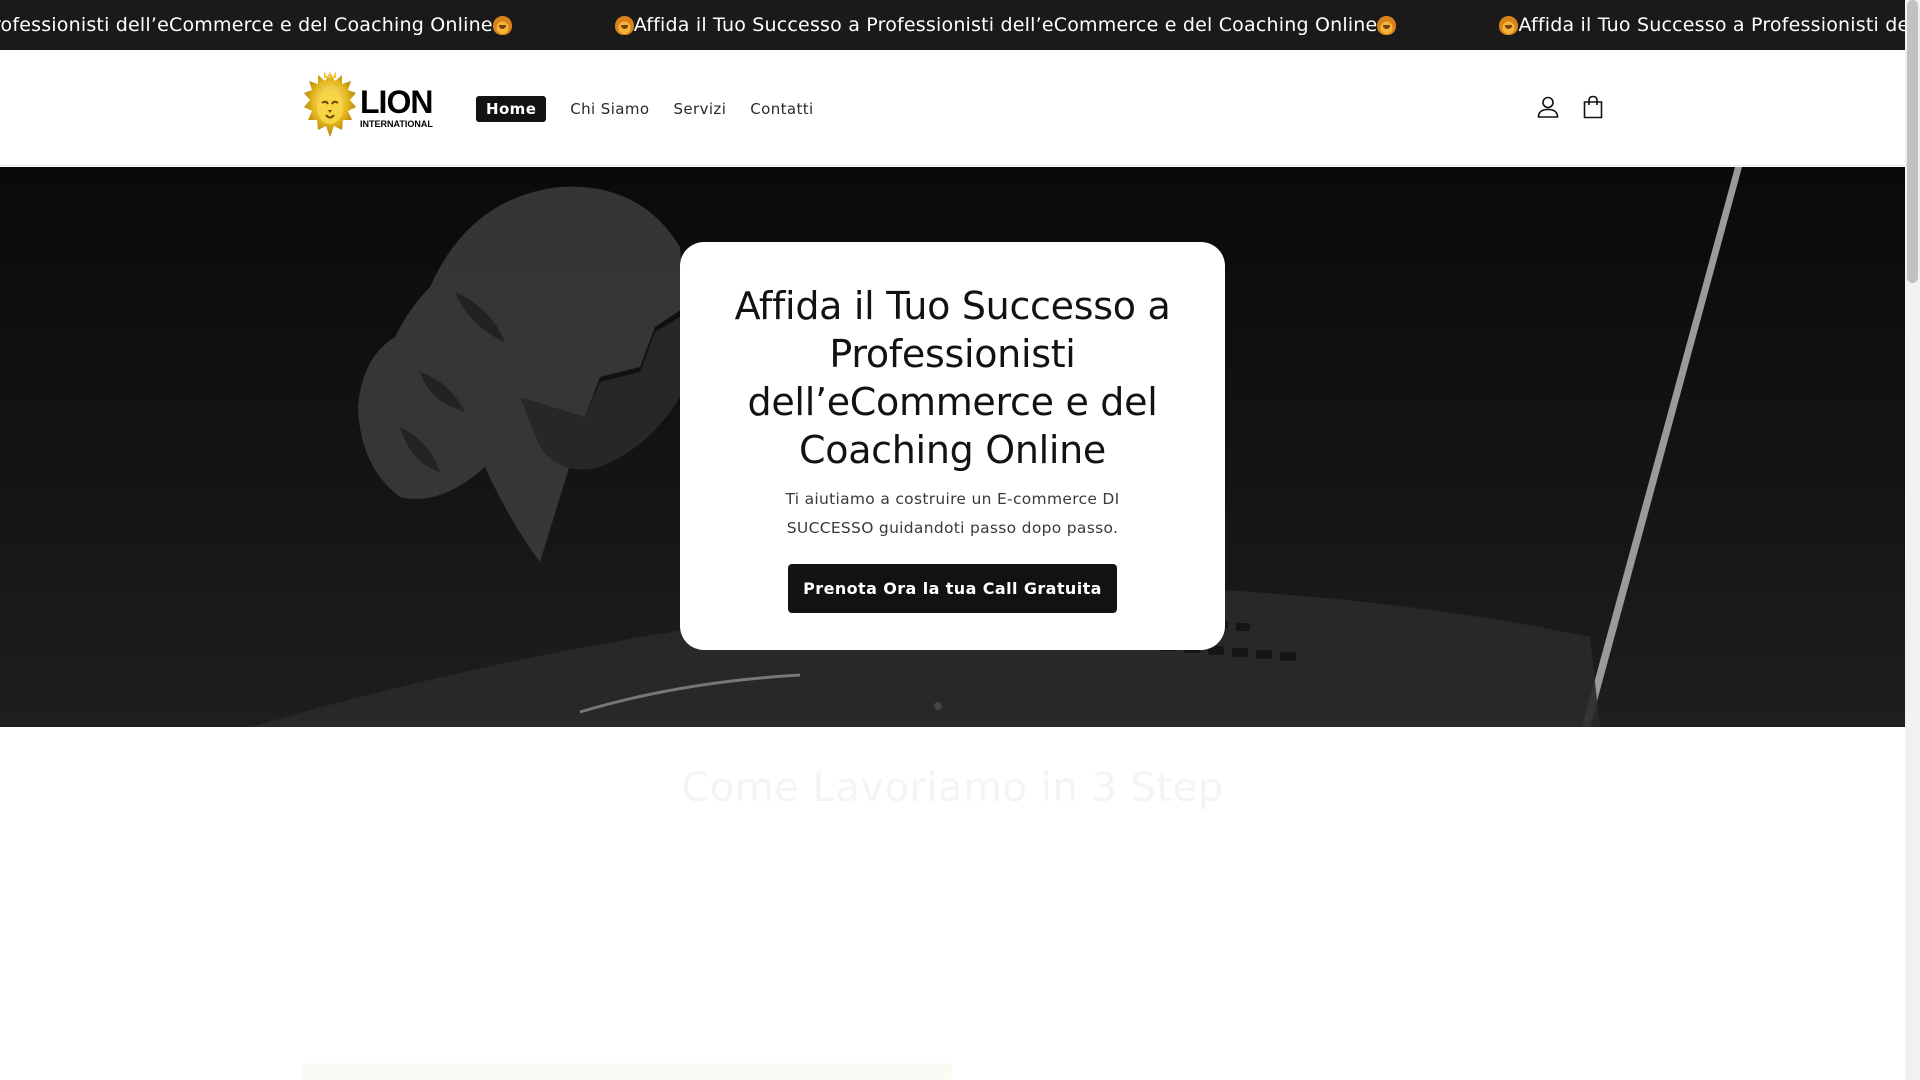 Image resolution: width=1920 pixels, height=1080 pixels. Describe the element at coordinates (396, 123) in the screenshot. I see `logo-sub-text: INTERNATIONAL` at that location.